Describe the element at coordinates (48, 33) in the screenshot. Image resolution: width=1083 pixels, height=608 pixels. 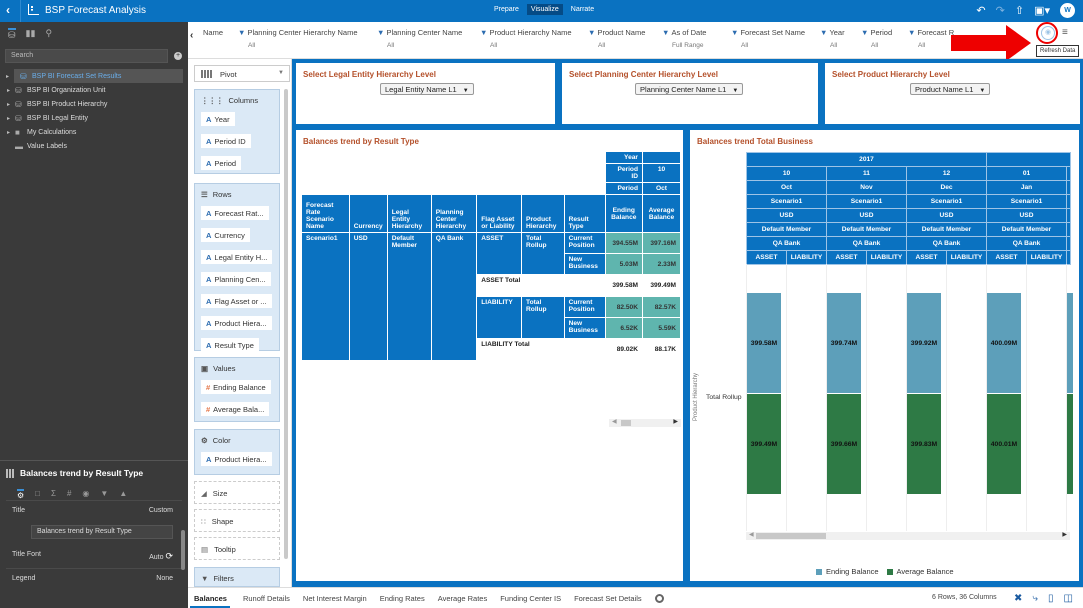
I see `analytics-icon: ⚲` at that location.